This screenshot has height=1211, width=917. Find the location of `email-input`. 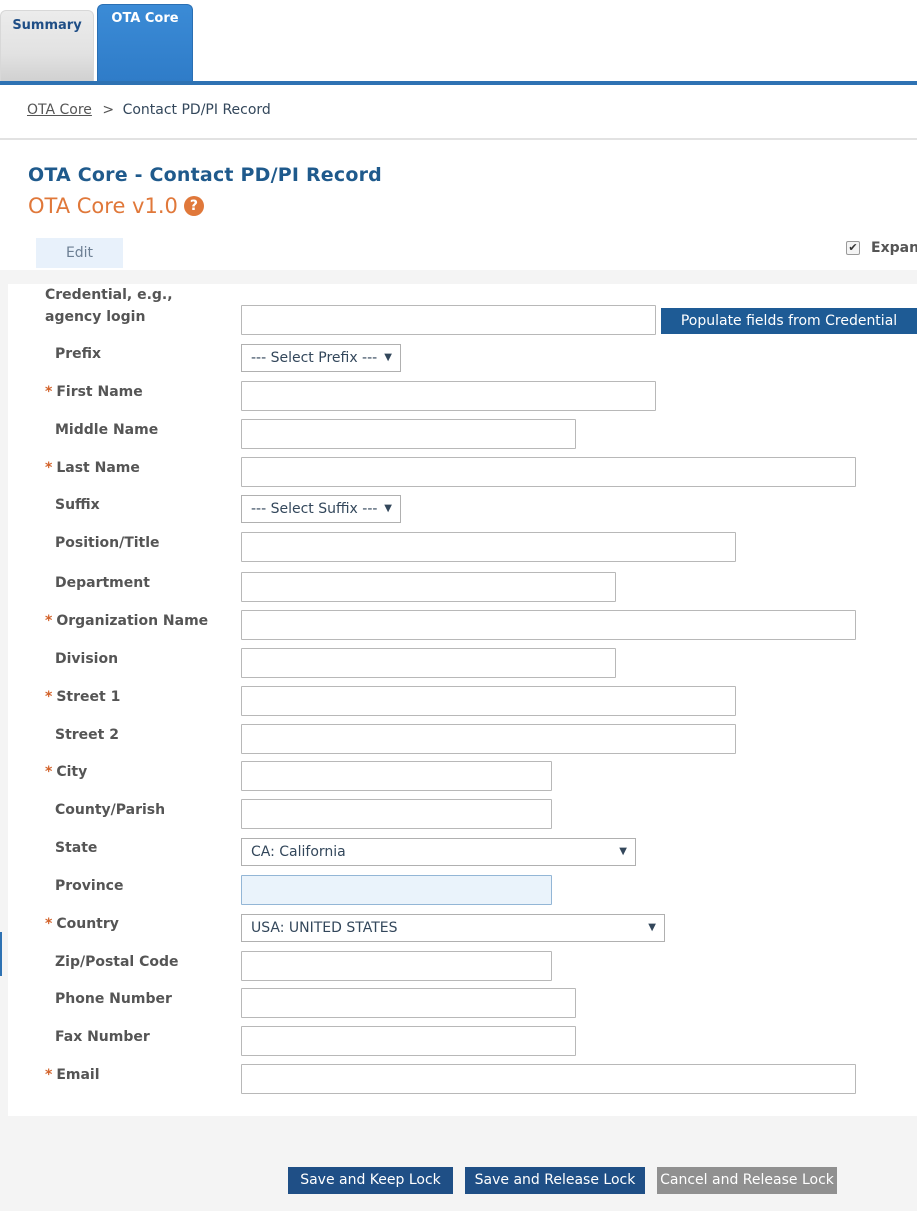

email-input is located at coordinates (548, 1079).